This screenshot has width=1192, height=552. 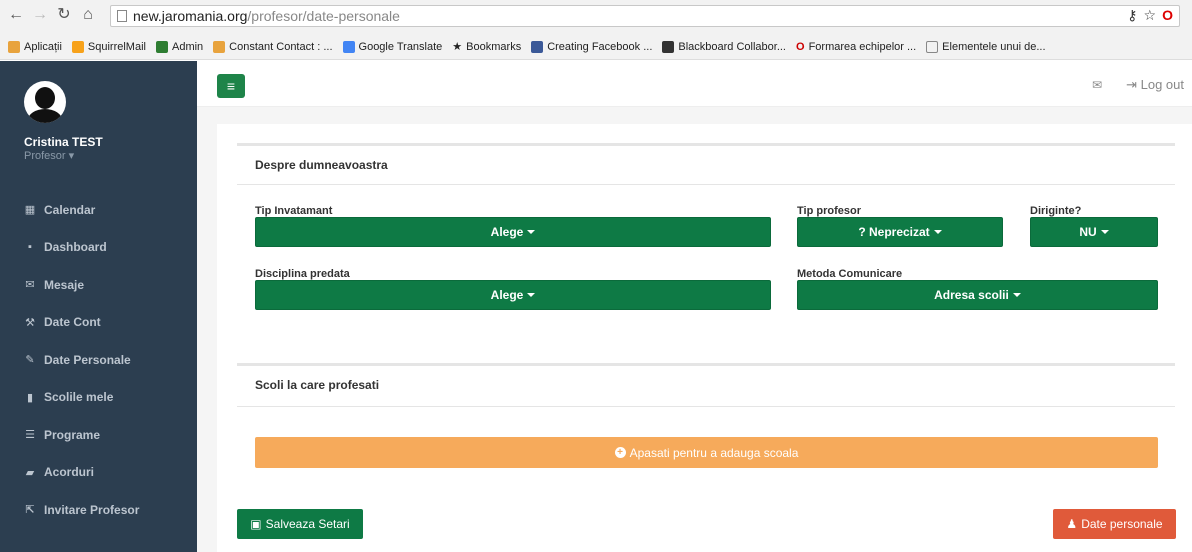 What do you see at coordinates (1056, 211) in the screenshot?
I see `diriginte-label: Diriginte?` at bounding box center [1056, 211].